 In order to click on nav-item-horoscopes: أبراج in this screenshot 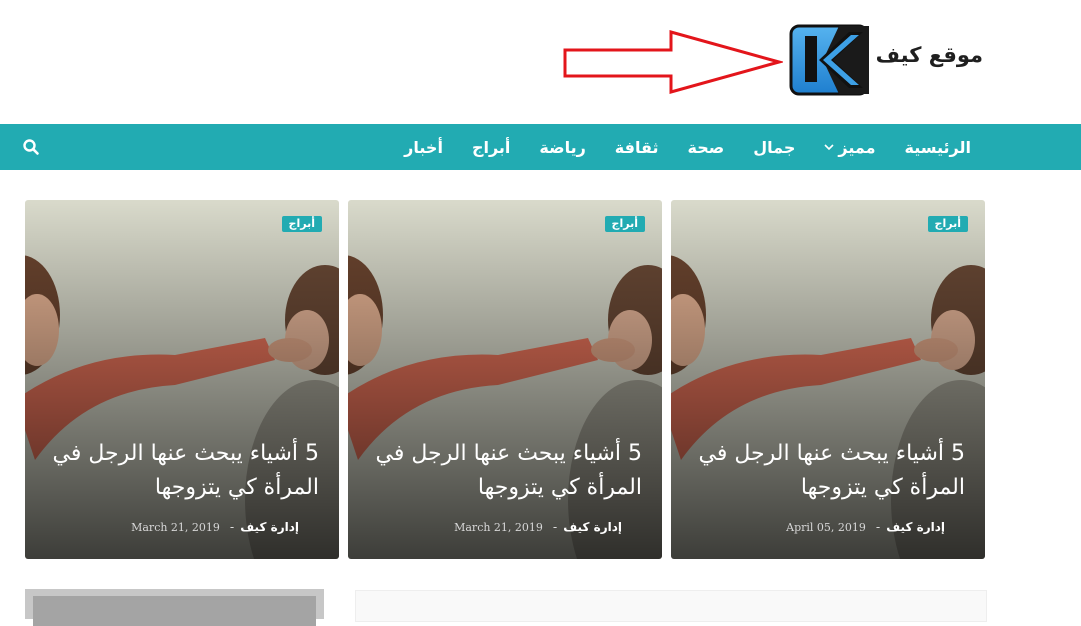, I will do `click(491, 147)`.